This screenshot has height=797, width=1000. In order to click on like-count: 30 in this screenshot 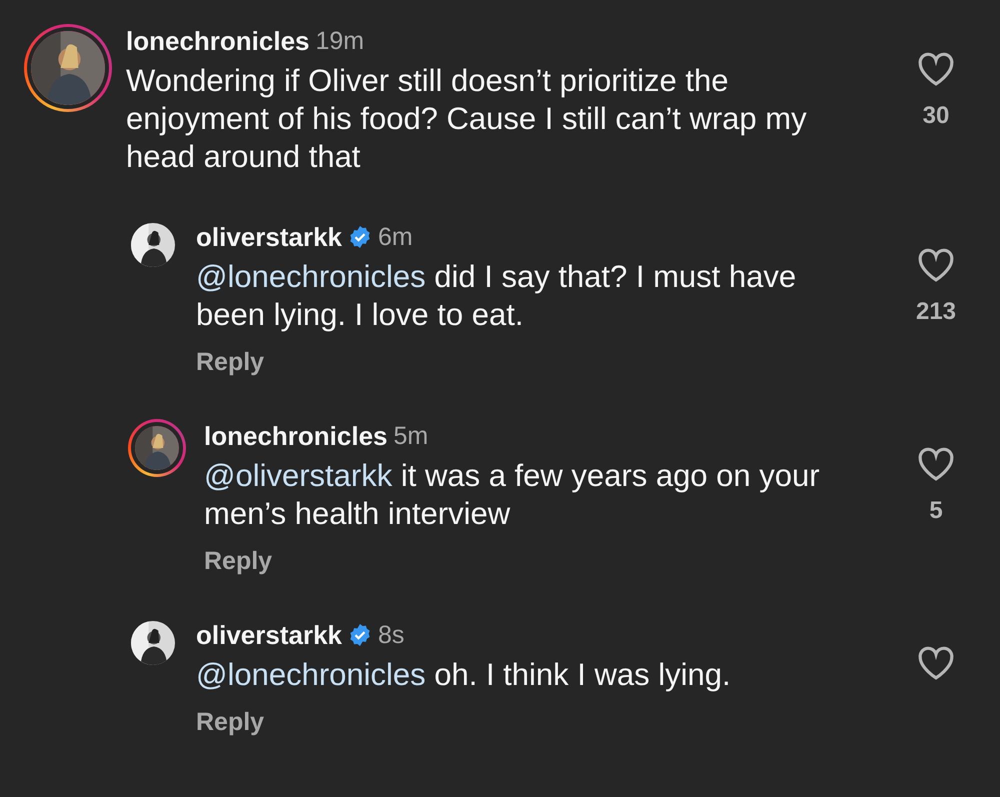, I will do `click(936, 116)`.